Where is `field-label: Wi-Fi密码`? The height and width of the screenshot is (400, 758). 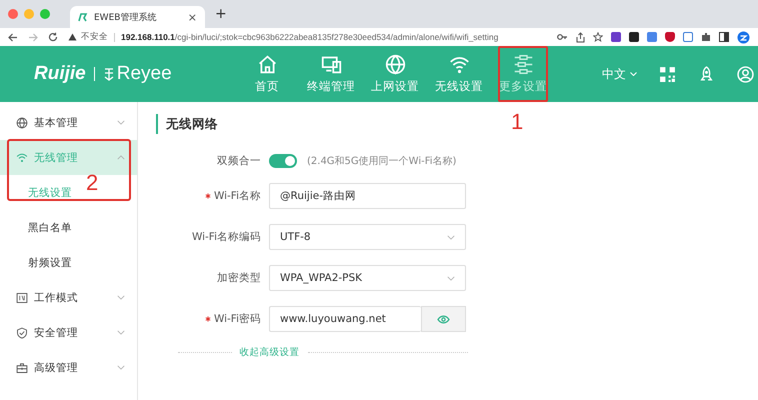
field-label: Wi-Fi密码 is located at coordinates (232, 319).